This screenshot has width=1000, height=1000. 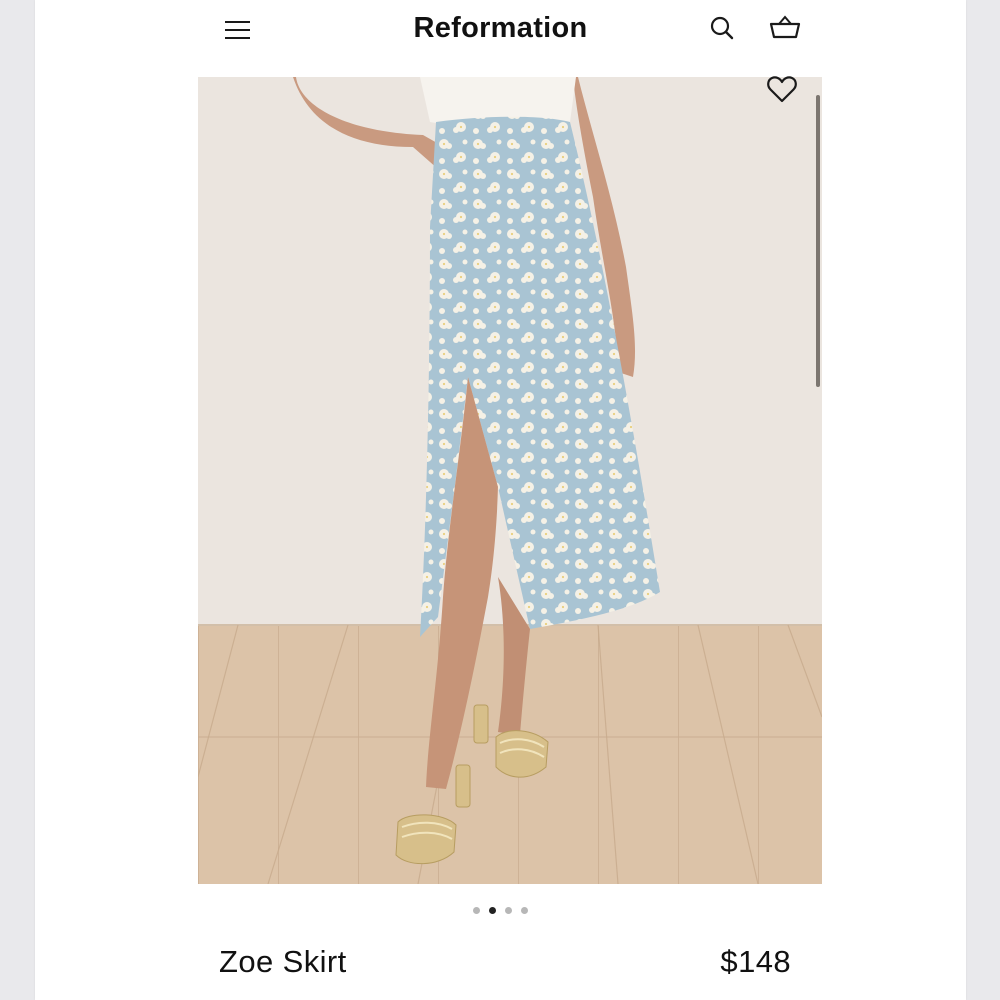 What do you see at coordinates (755, 961) in the screenshot?
I see `product-price: $148` at bounding box center [755, 961].